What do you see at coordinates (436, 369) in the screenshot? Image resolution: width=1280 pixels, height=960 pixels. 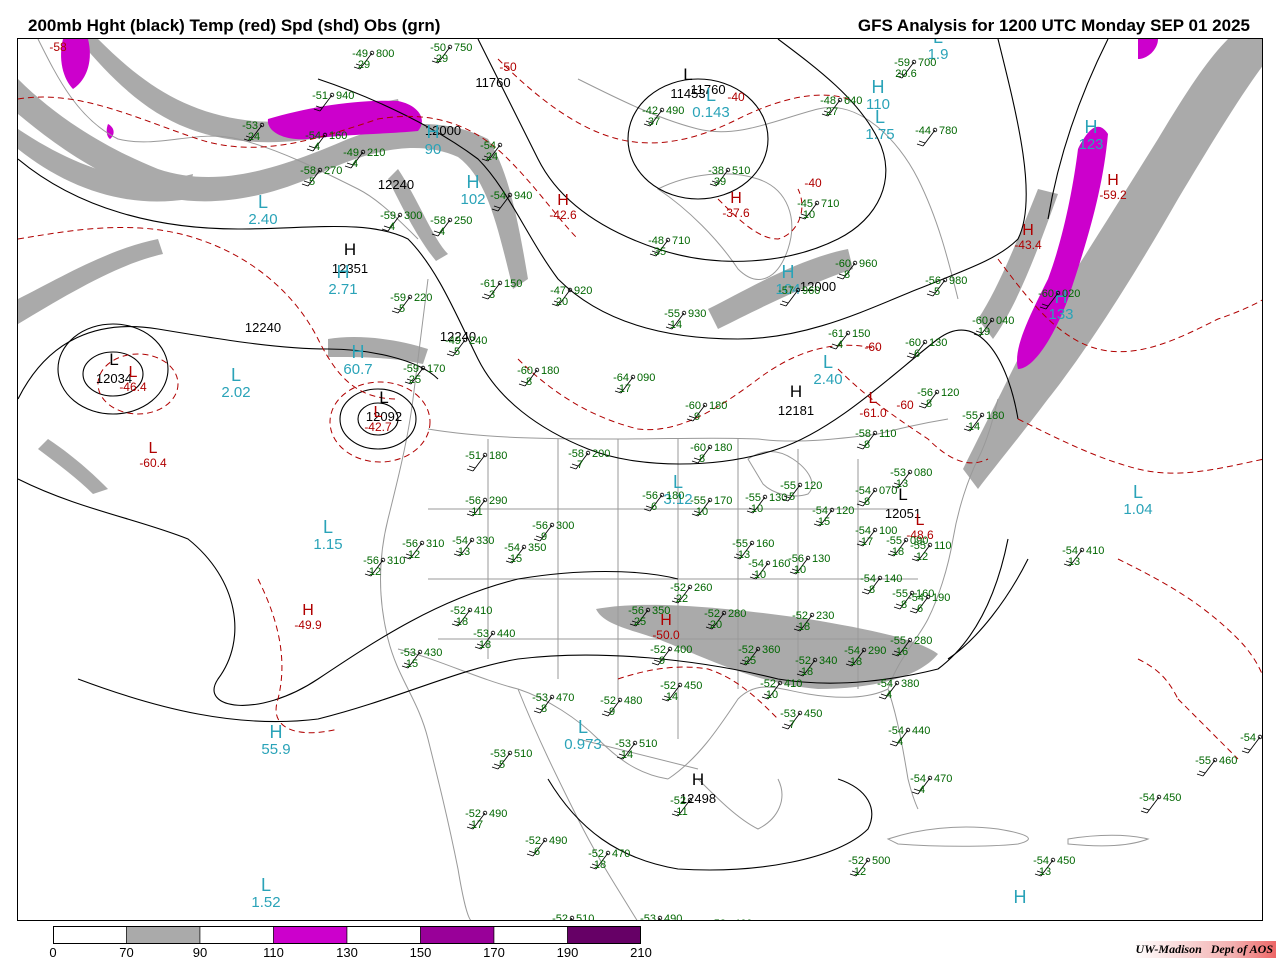 I see `obs-height: 170` at bounding box center [436, 369].